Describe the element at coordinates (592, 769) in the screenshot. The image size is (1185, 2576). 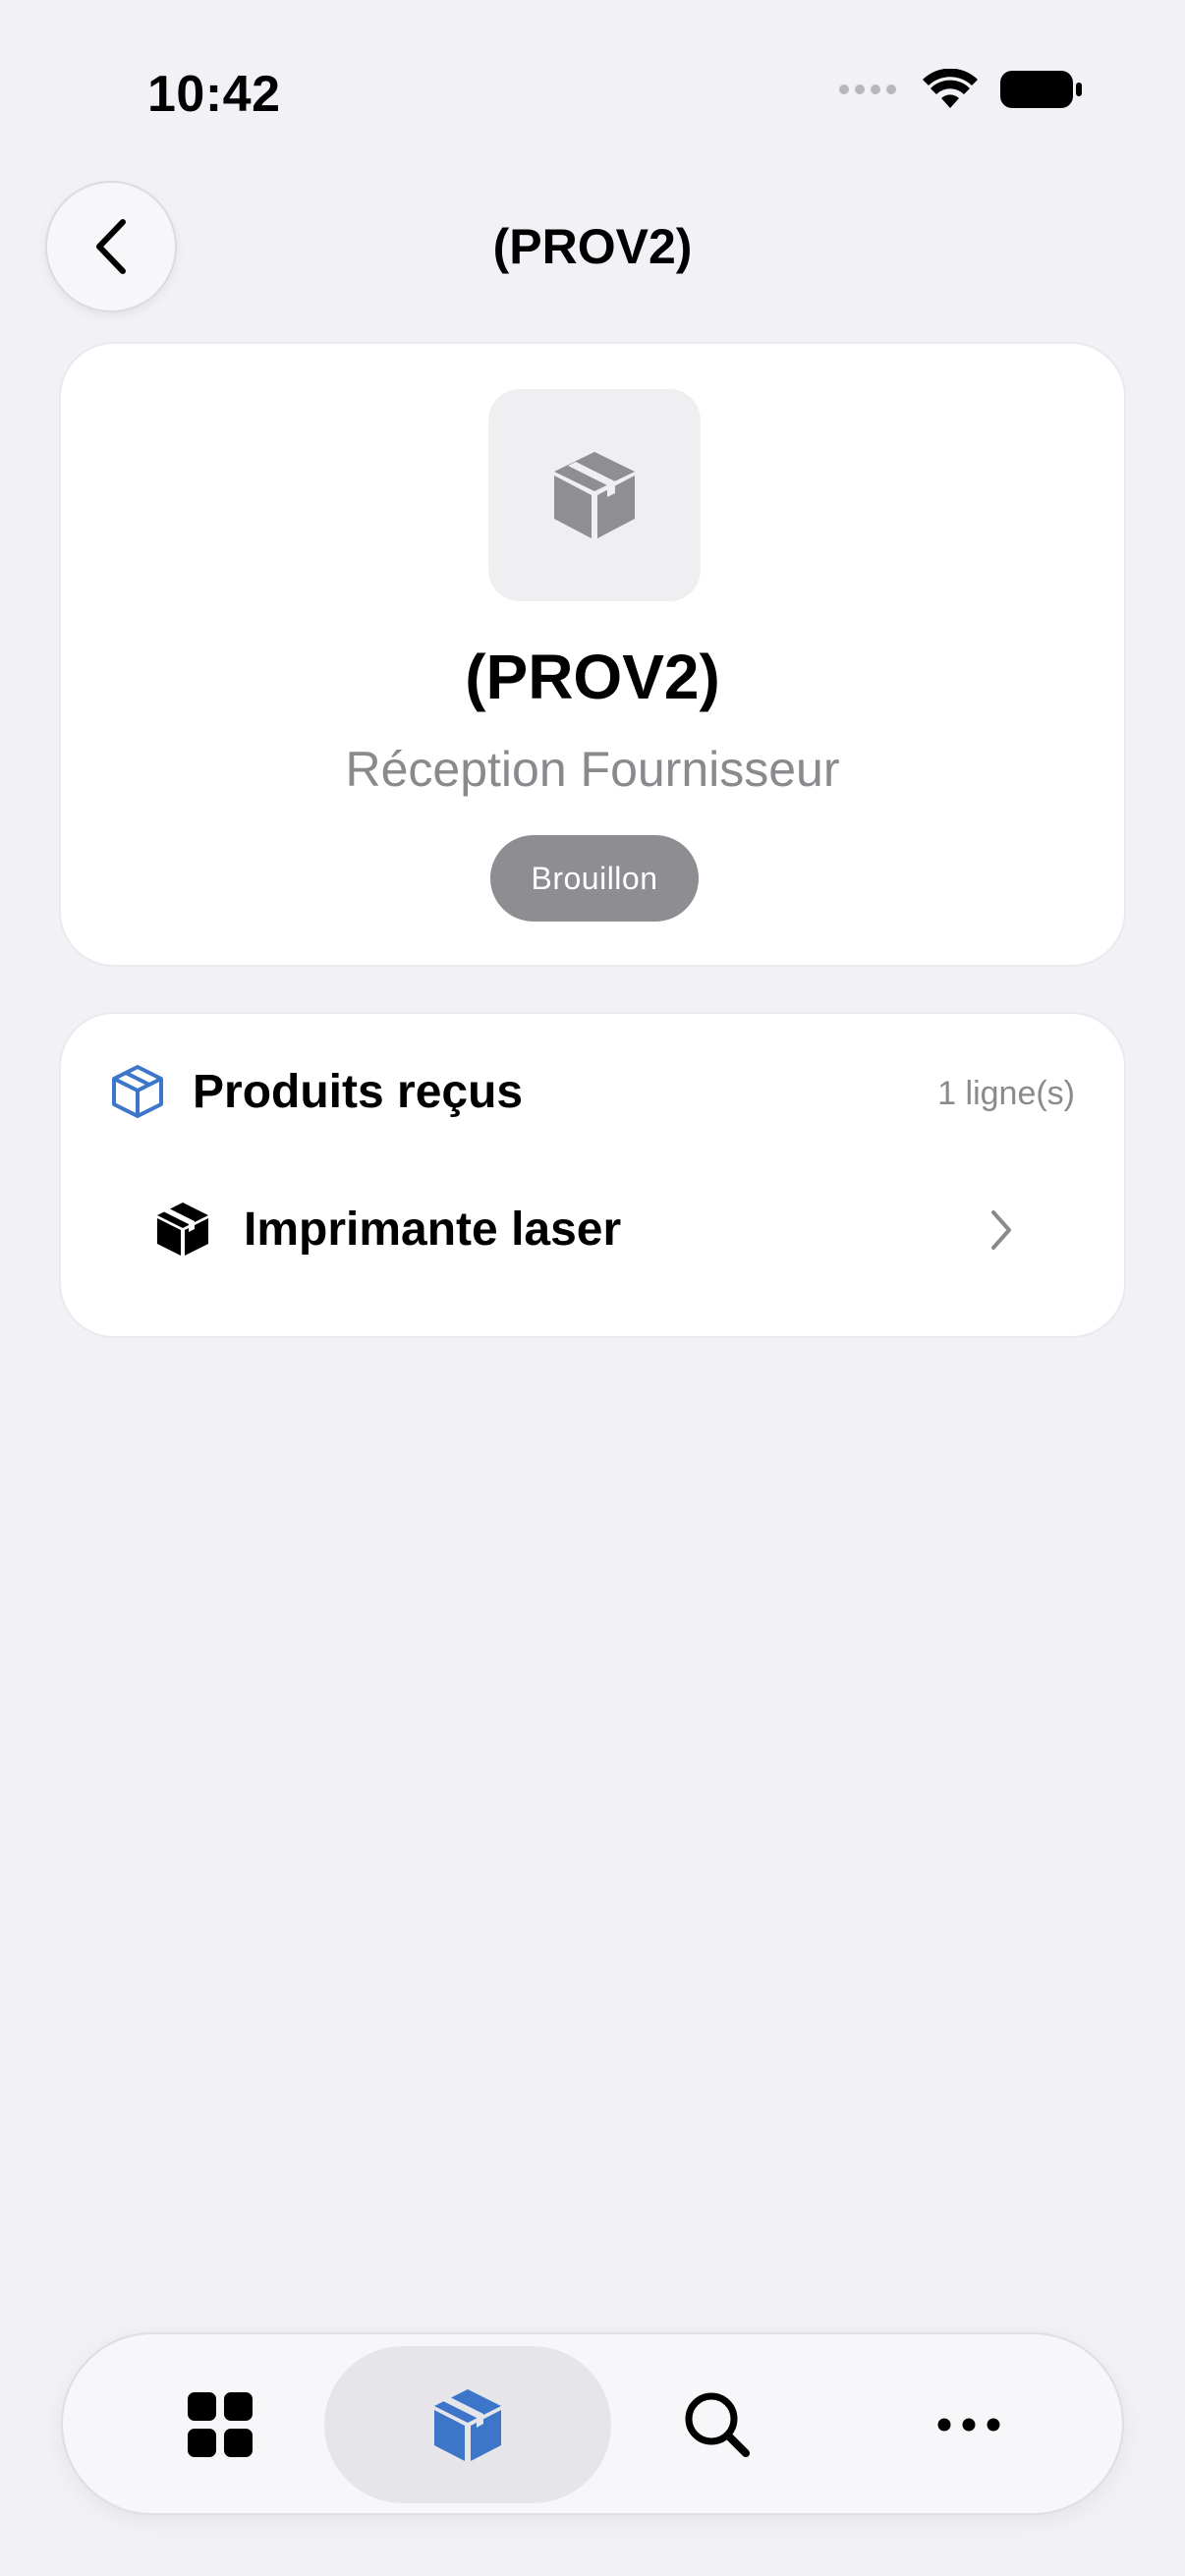
I see `document-type: Réception Fournisseur` at that location.